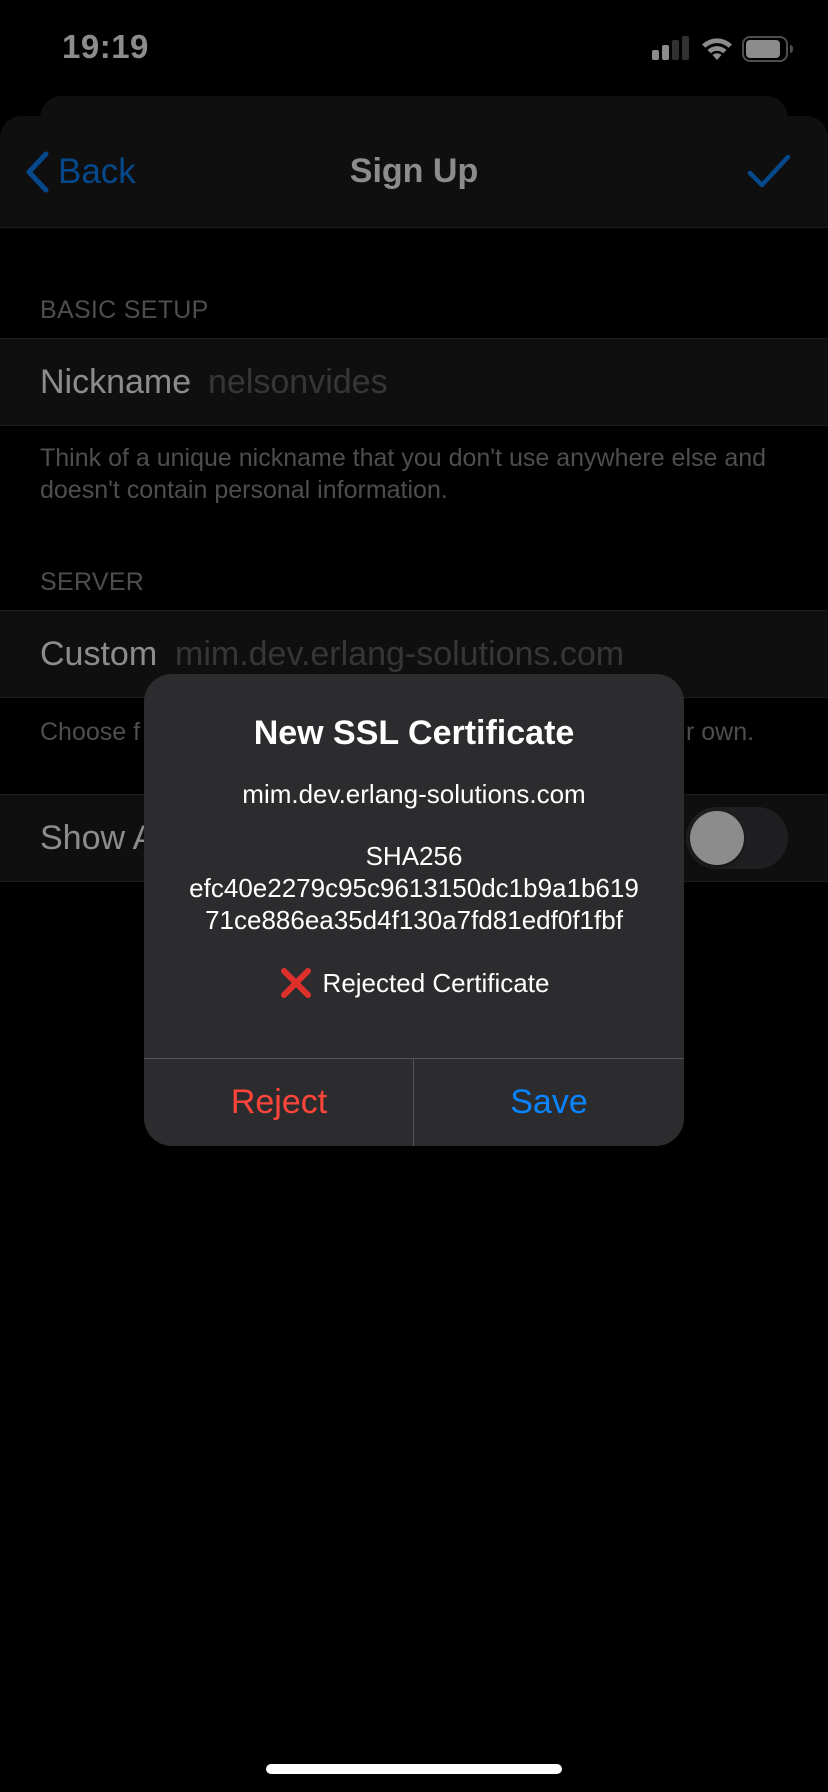 Image resolution: width=828 pixels, height=1792 pixels. I want to click on alert-hash-type: SHA256, so click(414, 856).